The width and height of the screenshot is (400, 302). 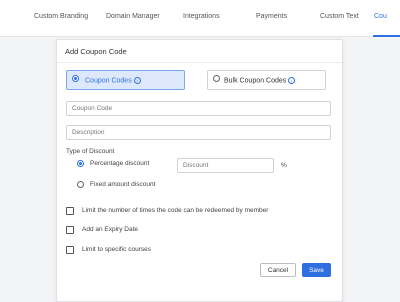 What do you see at coordinates (80, 163) in the screenshot?
I see `percentage-discount-radio` at bounding box center [80, 163].